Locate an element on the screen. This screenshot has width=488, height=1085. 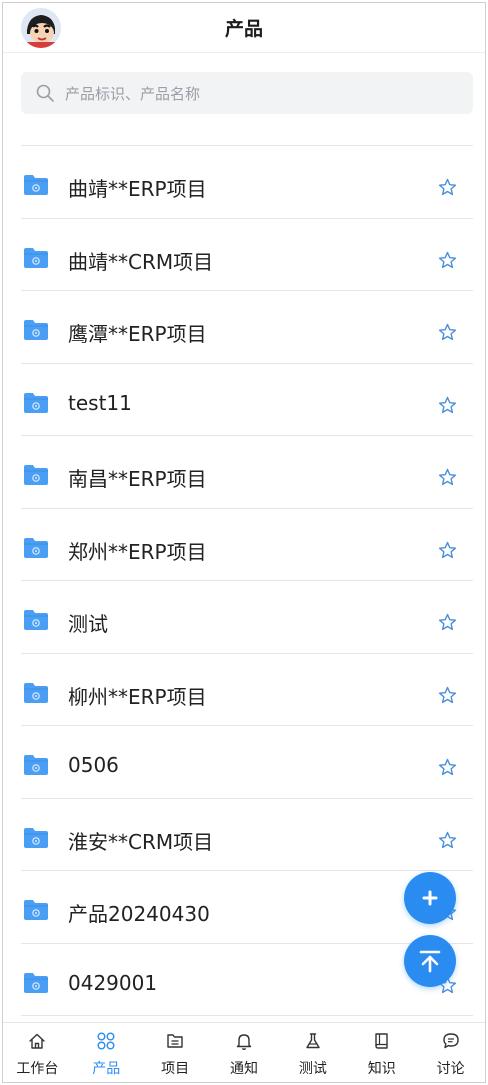
product-list-item: 曲靖**ERP项目 is located at coordinates (247, 182).